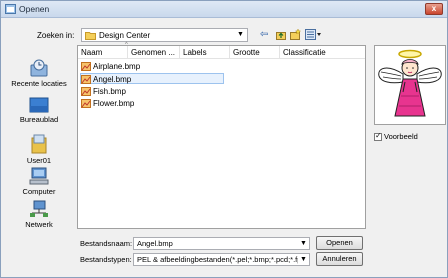 The width and height of the screenshot is (448, 278). I want to click on close-button: x, so click(434, 9).